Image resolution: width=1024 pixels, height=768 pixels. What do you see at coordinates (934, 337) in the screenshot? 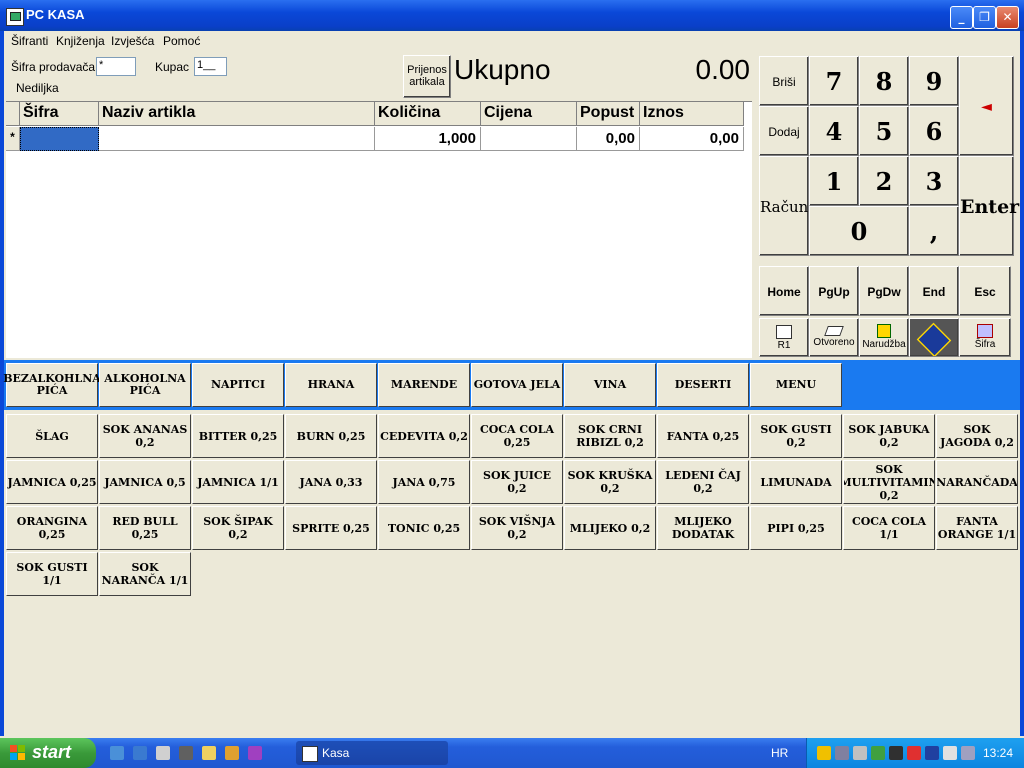
I see `logo-button` at bounding box center [934, 337].